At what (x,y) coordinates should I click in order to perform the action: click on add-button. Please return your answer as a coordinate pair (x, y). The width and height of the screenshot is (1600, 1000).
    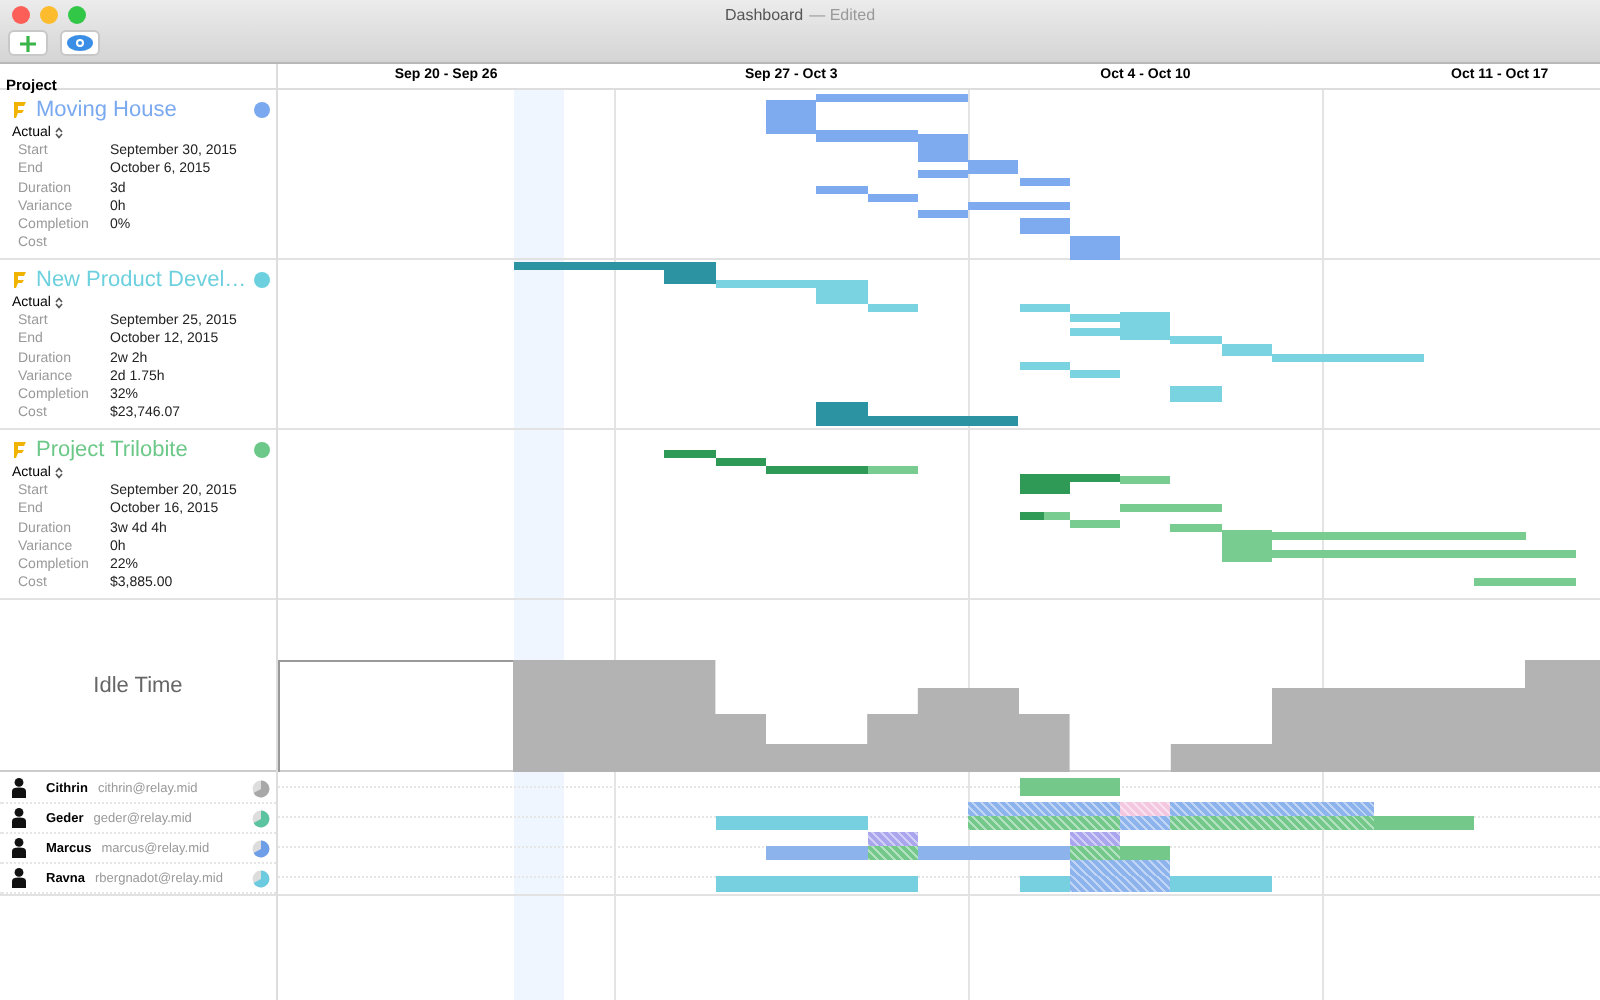
    Looking at the image, I should click on (28, 43).